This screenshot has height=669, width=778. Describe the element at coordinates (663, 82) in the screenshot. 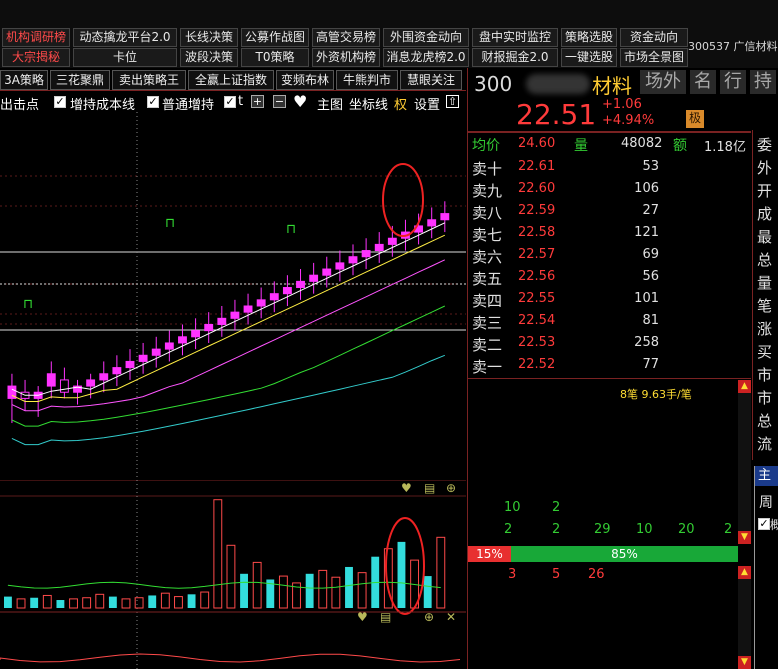

I see `tab-otc: 场外` at that location.